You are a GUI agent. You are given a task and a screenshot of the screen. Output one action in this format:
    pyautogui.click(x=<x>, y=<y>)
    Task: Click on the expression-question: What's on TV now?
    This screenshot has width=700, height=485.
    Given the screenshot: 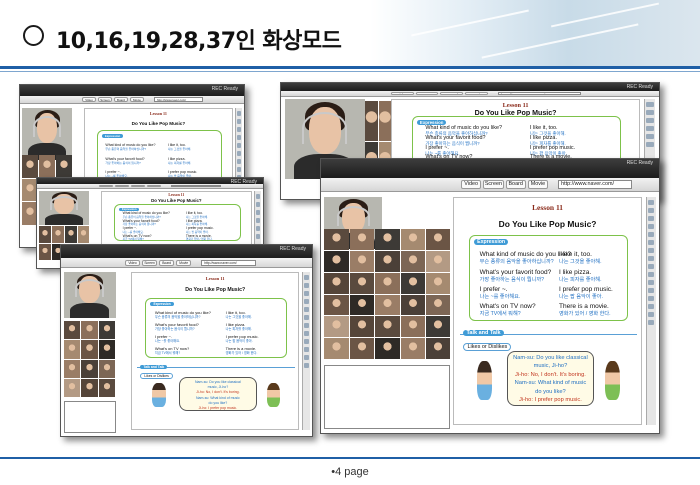 What is the action you would take?
    pyautogui.click(x=507, y=307)
    